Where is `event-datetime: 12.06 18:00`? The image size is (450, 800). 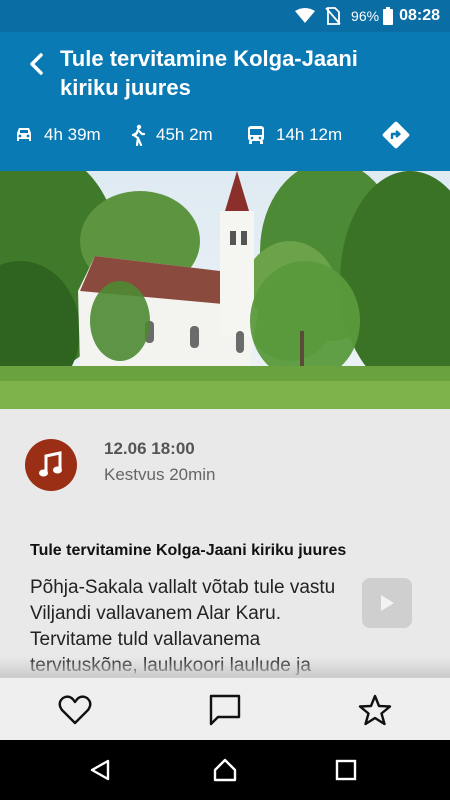 event-datetime: 12.06 18:00 is located at coordinates (149, 448).